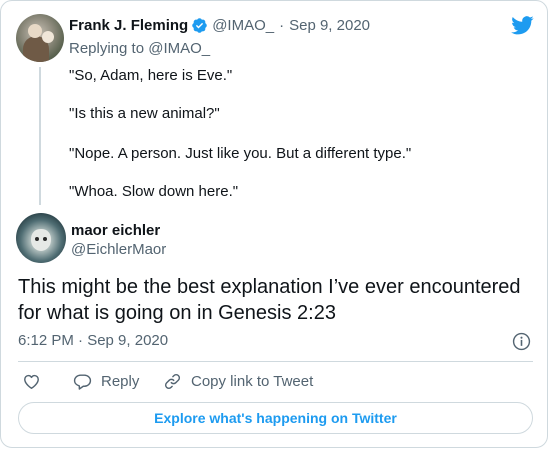  I want to click on link-icon, so click(172, 381).